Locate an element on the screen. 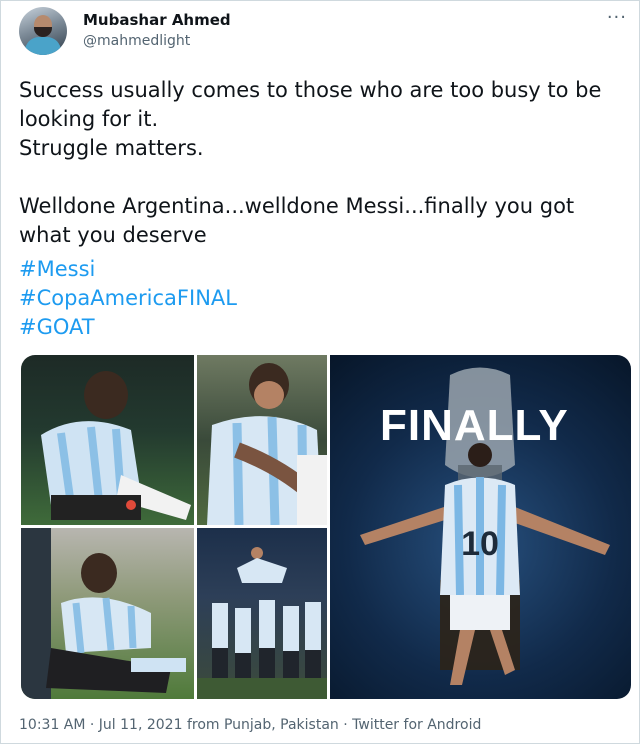 The height and width of the screenshot is (744, 640). author-name: Mubashar Ahmed is located at coordinates (157, 20).